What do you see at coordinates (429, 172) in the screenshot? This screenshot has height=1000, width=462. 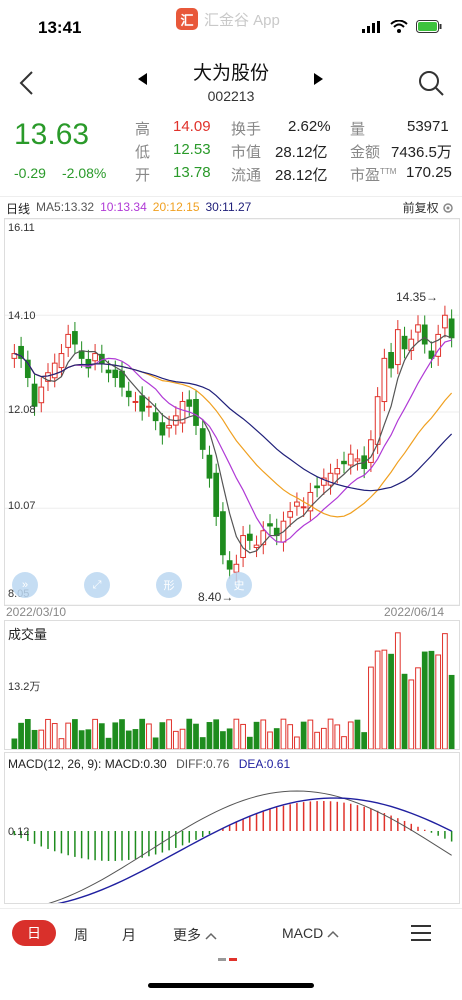 I see `pe-value: 170.25` at bounding box center [429, 172].